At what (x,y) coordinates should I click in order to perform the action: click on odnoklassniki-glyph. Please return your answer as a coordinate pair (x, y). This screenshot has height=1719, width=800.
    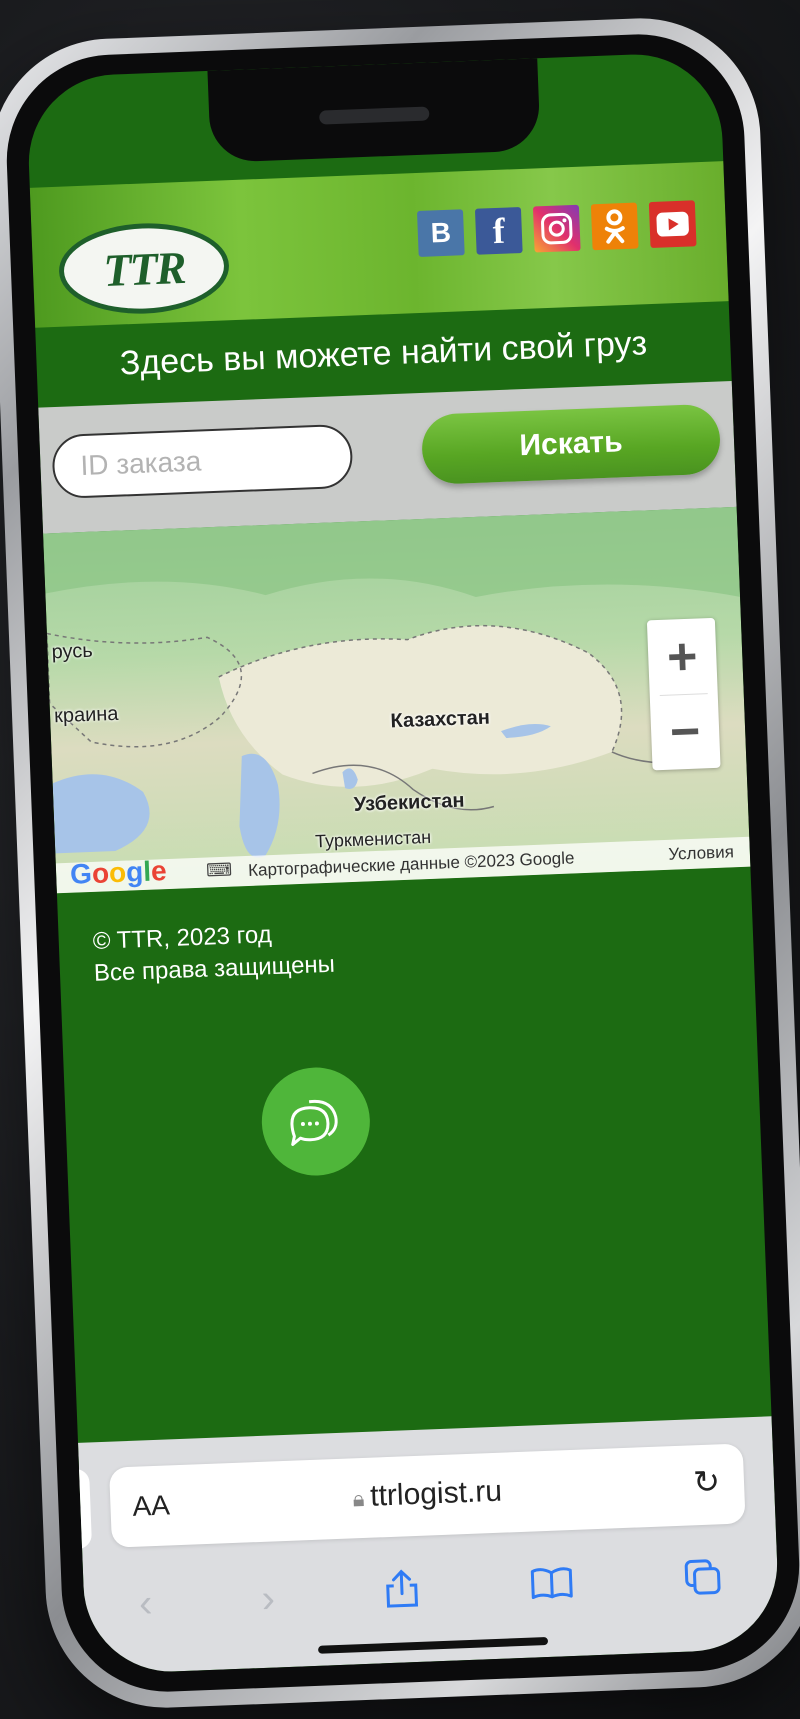
    Looking at the image, I should click on (614, 226).